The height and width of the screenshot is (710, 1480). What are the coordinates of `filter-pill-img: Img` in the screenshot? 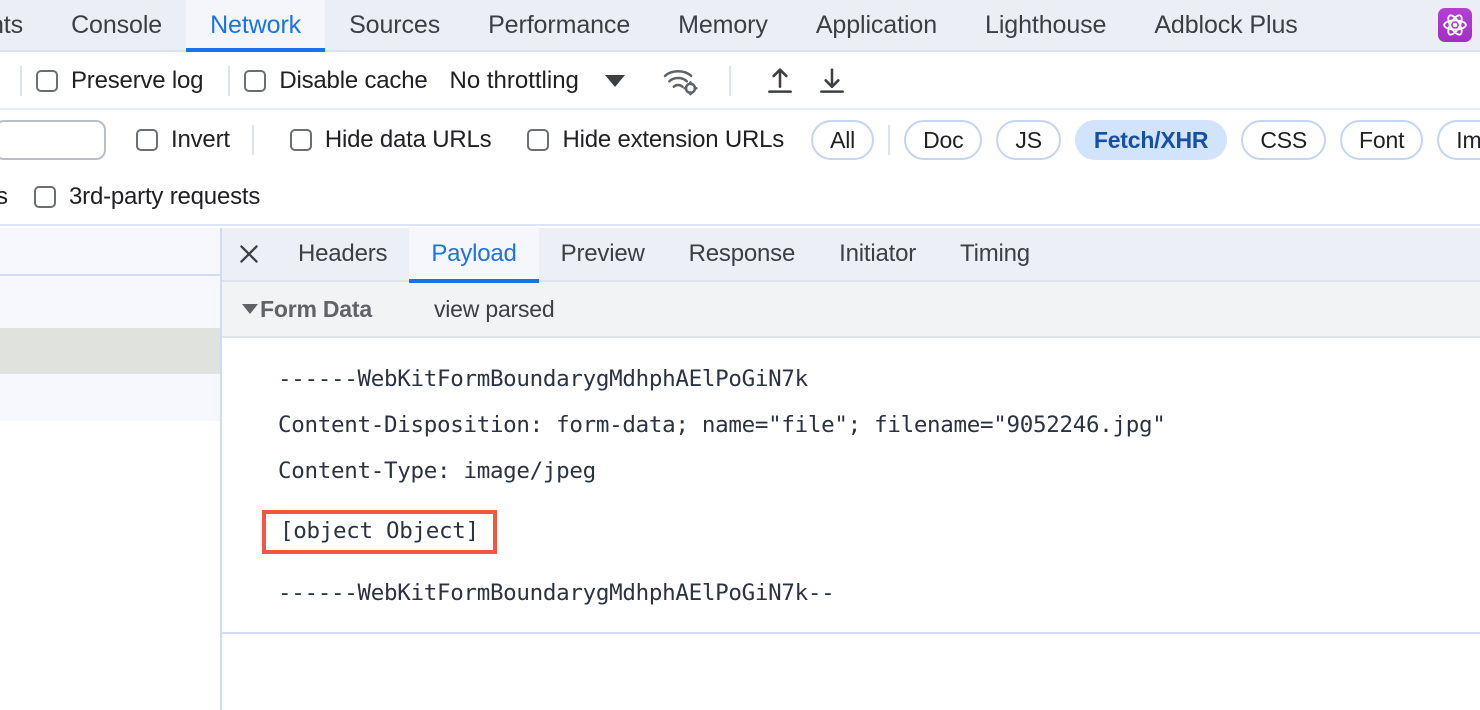 It's located at (1458, 140).